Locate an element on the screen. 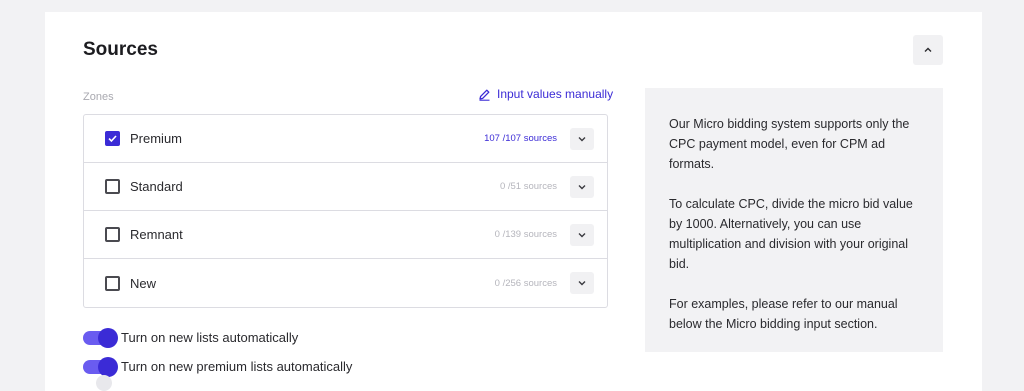  zone-source-count: 0 /51 sources is located at coordinates (528, 186).